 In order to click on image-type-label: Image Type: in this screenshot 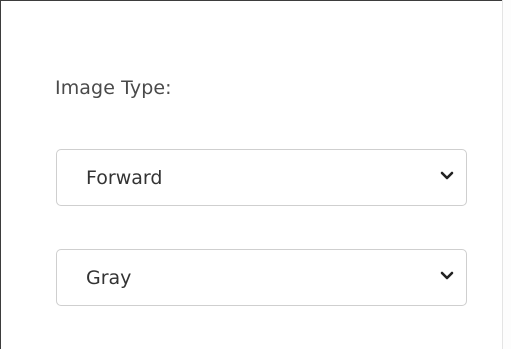, I will do `click(113, 88)`.